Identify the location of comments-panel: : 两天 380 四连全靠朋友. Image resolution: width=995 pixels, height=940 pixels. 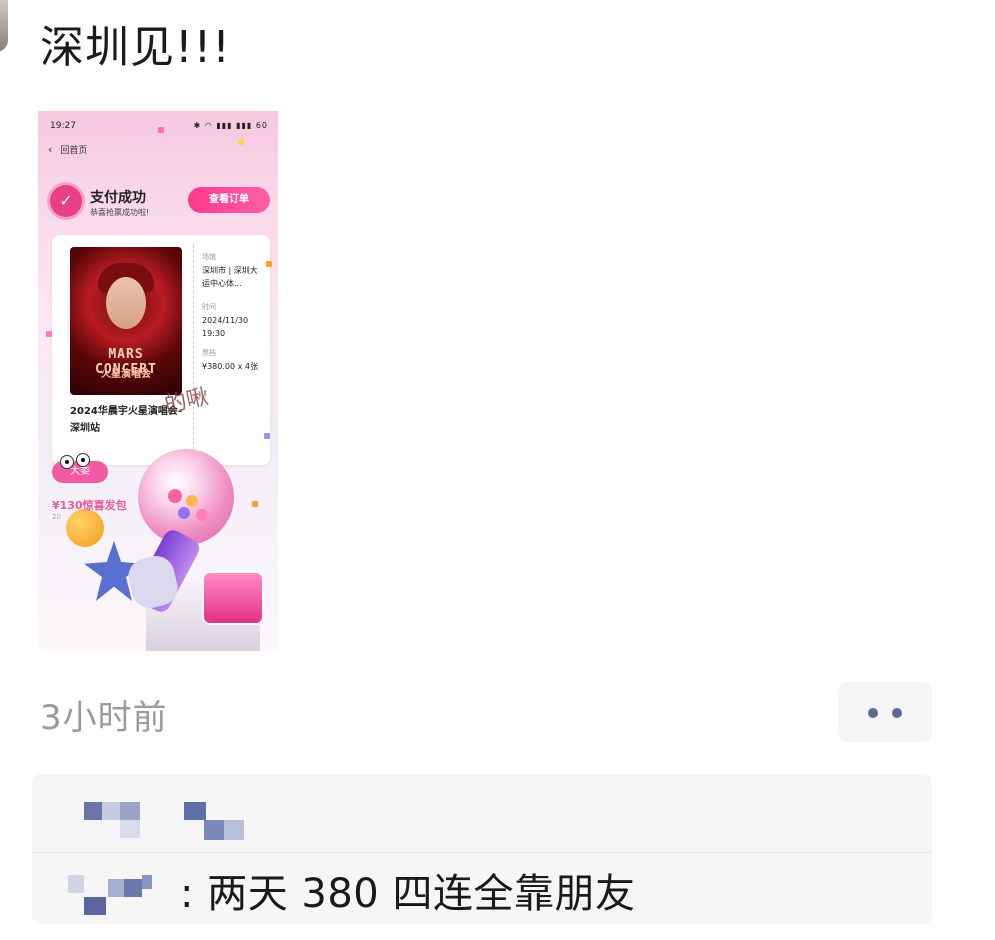
(482, 849).